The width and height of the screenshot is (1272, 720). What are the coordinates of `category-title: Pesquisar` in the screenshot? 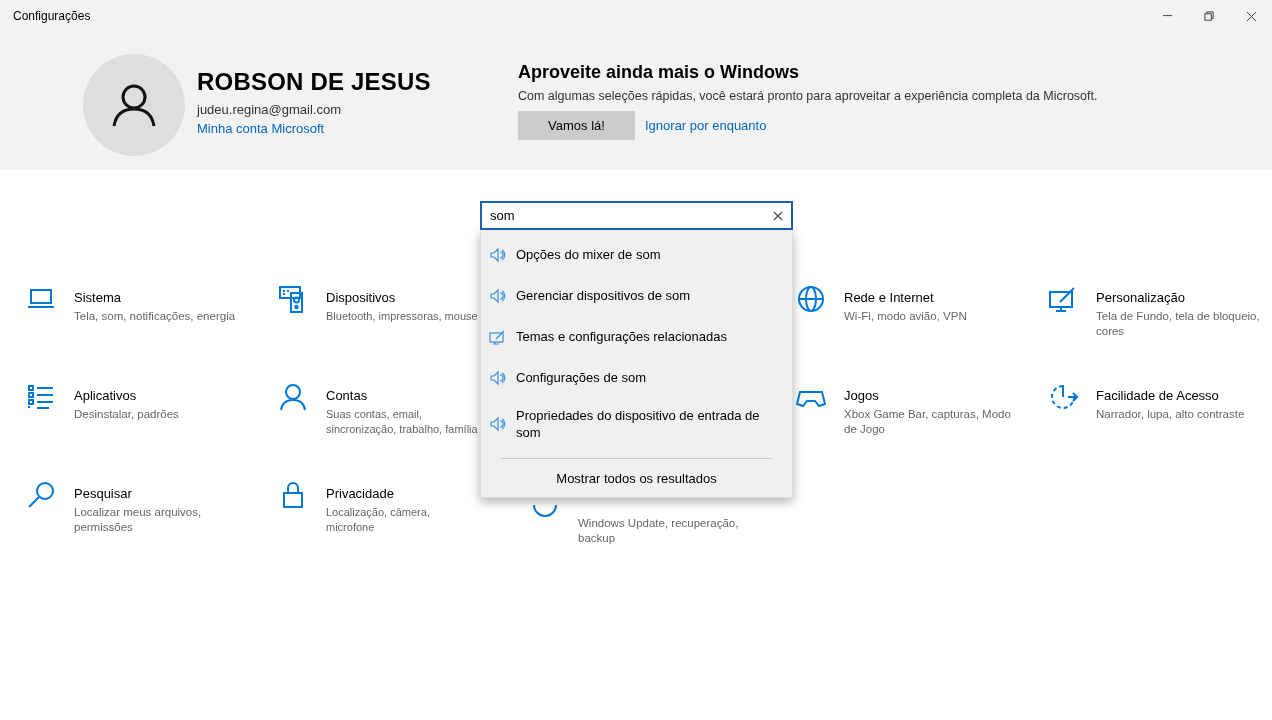 It's located at (103, 493).